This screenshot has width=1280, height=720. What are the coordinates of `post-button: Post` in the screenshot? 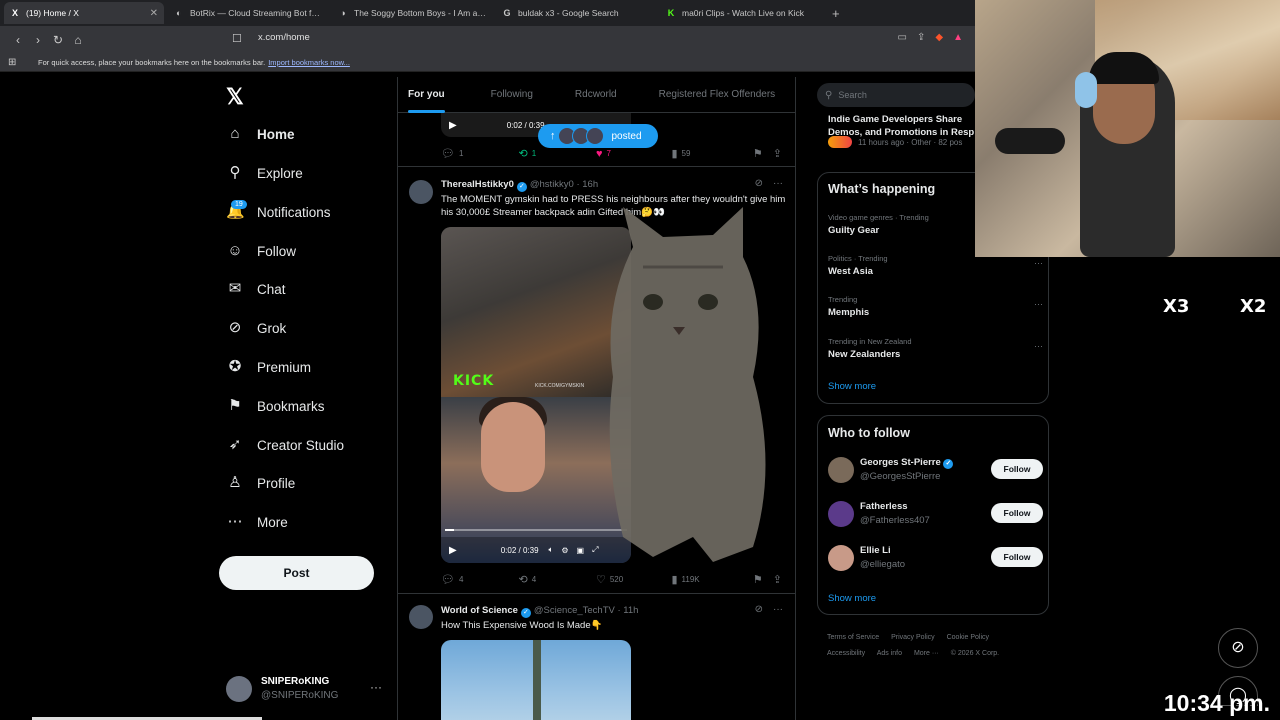 It's located at (296, 573).